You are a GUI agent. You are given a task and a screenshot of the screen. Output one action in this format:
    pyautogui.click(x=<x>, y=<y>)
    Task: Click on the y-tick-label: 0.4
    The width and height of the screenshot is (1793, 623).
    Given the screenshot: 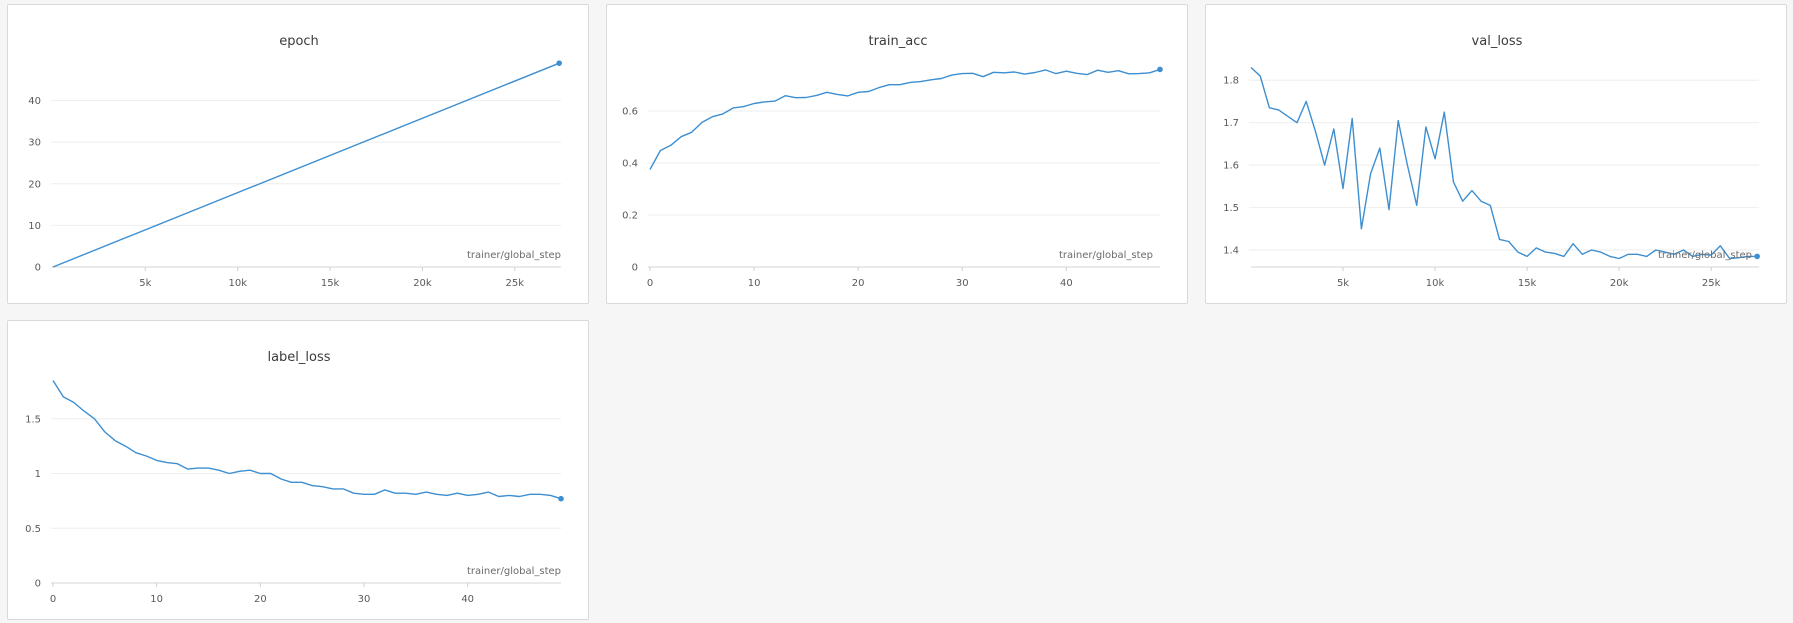 What is the action you would take?
    pyautogui.click(x=630, y=164)
    